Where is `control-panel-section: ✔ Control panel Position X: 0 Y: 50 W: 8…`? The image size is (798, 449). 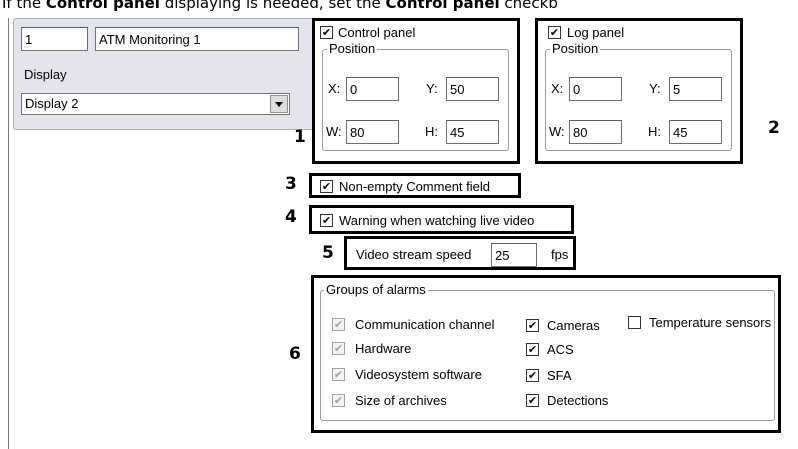
control-panel-section: ✔ Control panel Position X: 0 Y: 50 W: 8… is located at coordinates (416, 91).